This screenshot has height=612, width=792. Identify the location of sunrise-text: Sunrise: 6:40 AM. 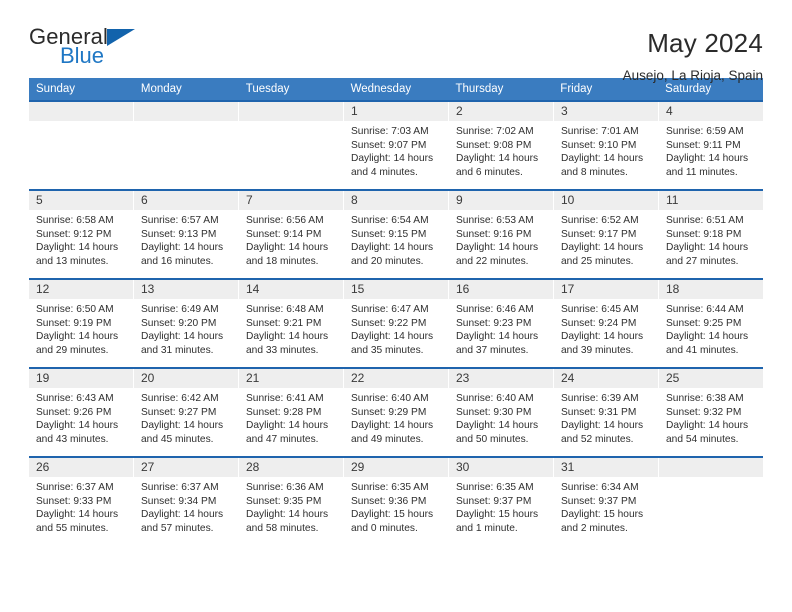
(390, 398).